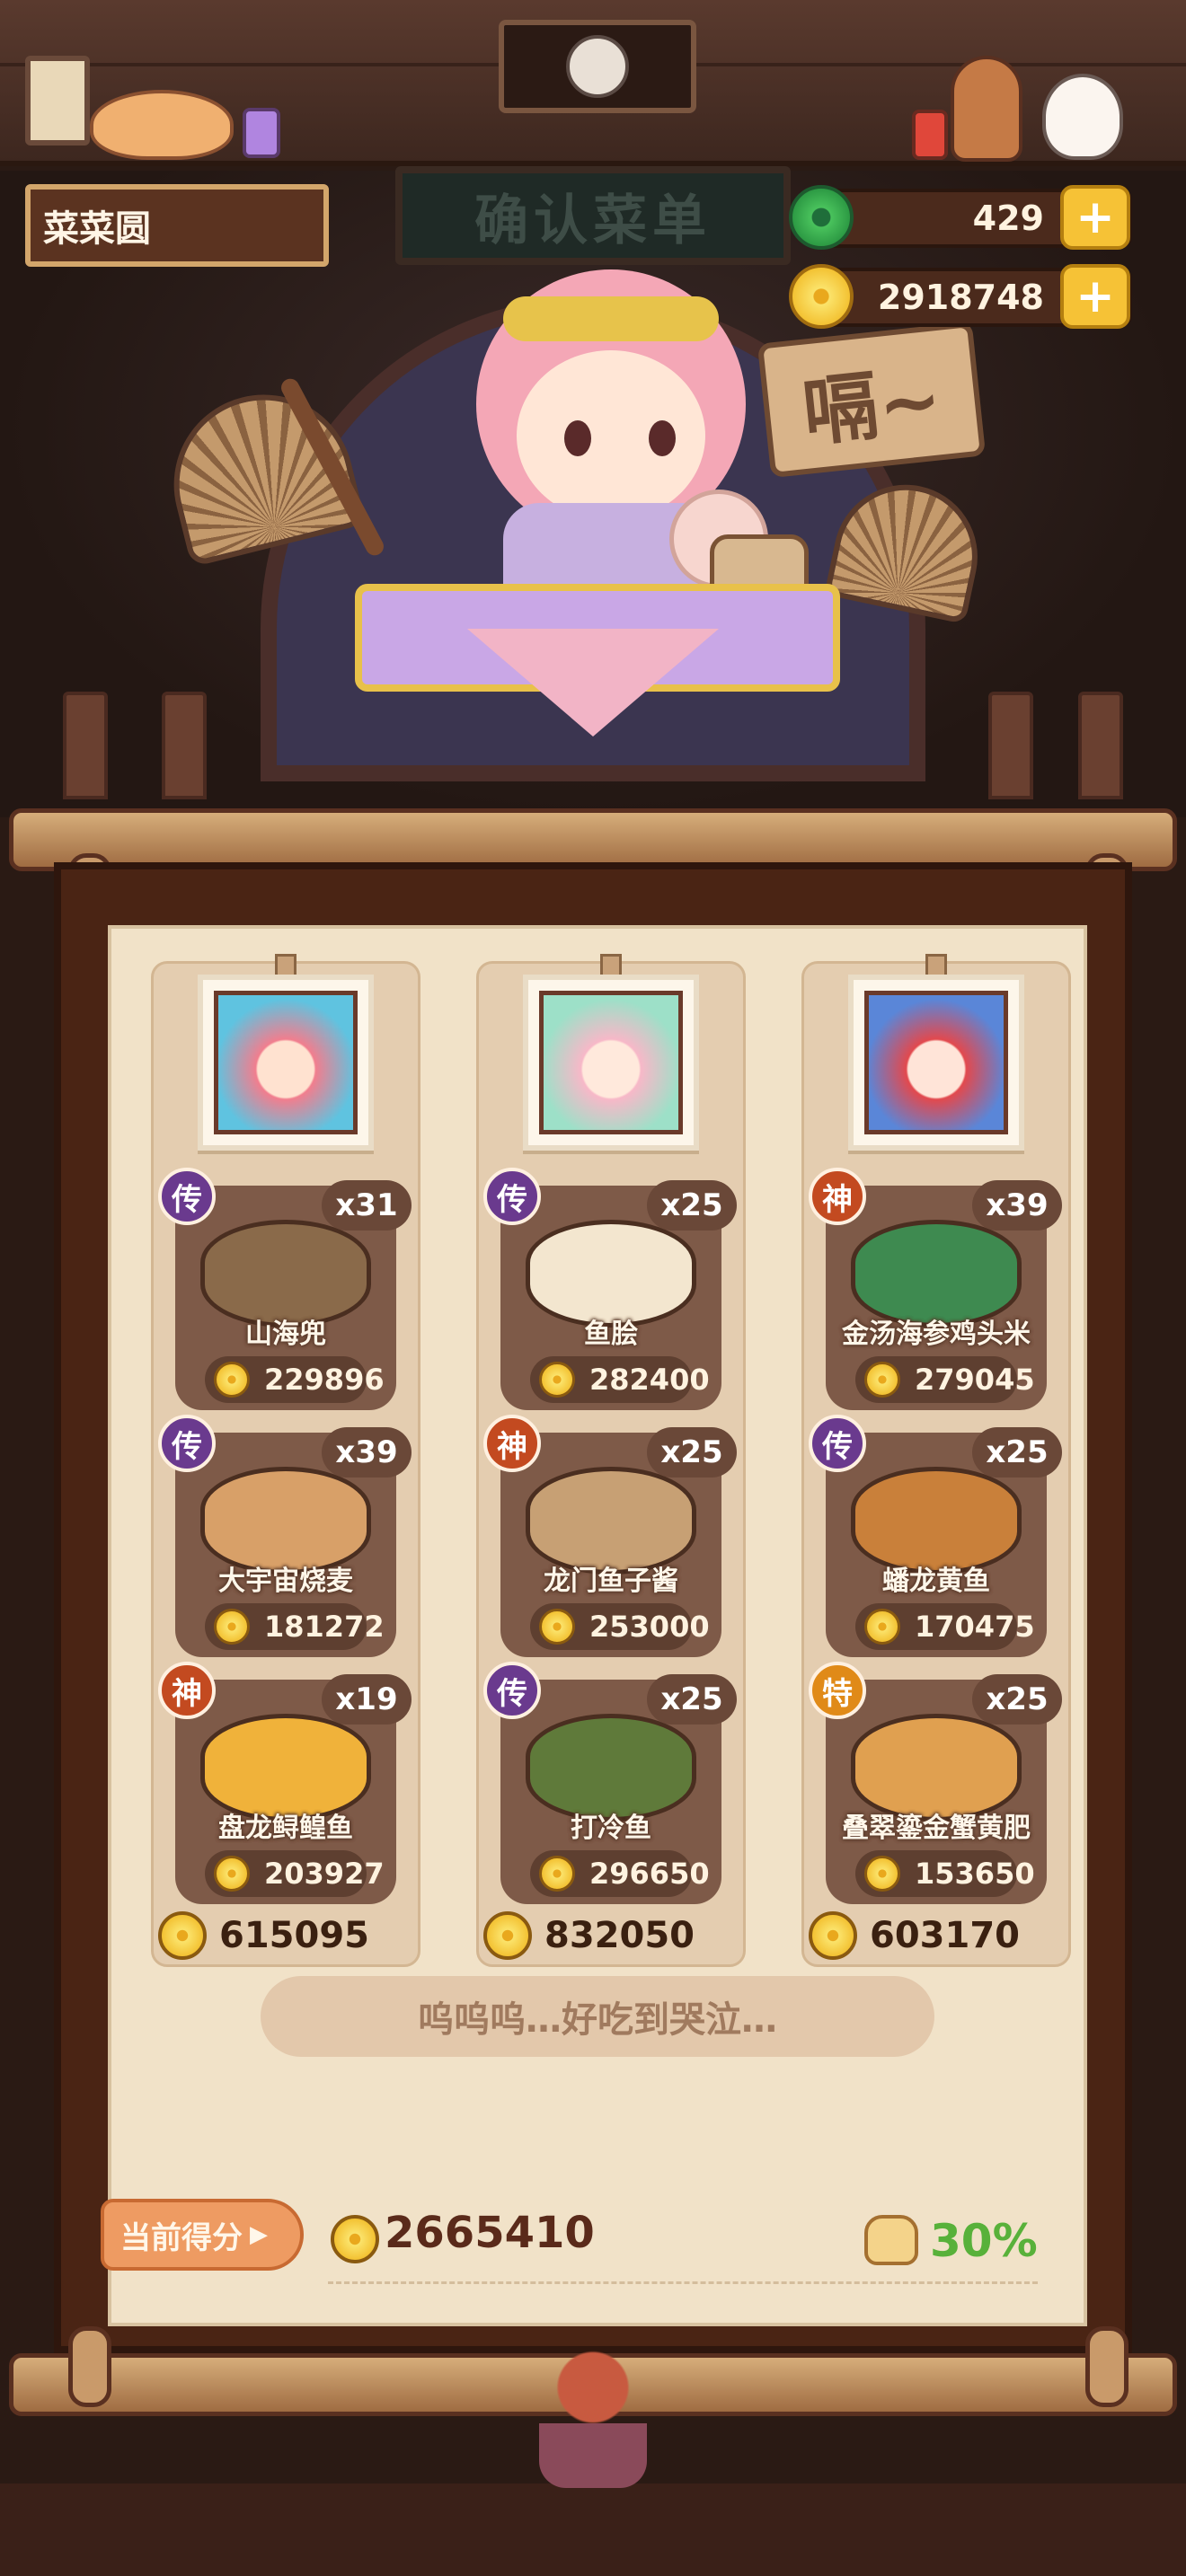 The image size is (1186, 2576). I want to click on current-score-tag: 当前得分 ▶, so click(202, 2235).